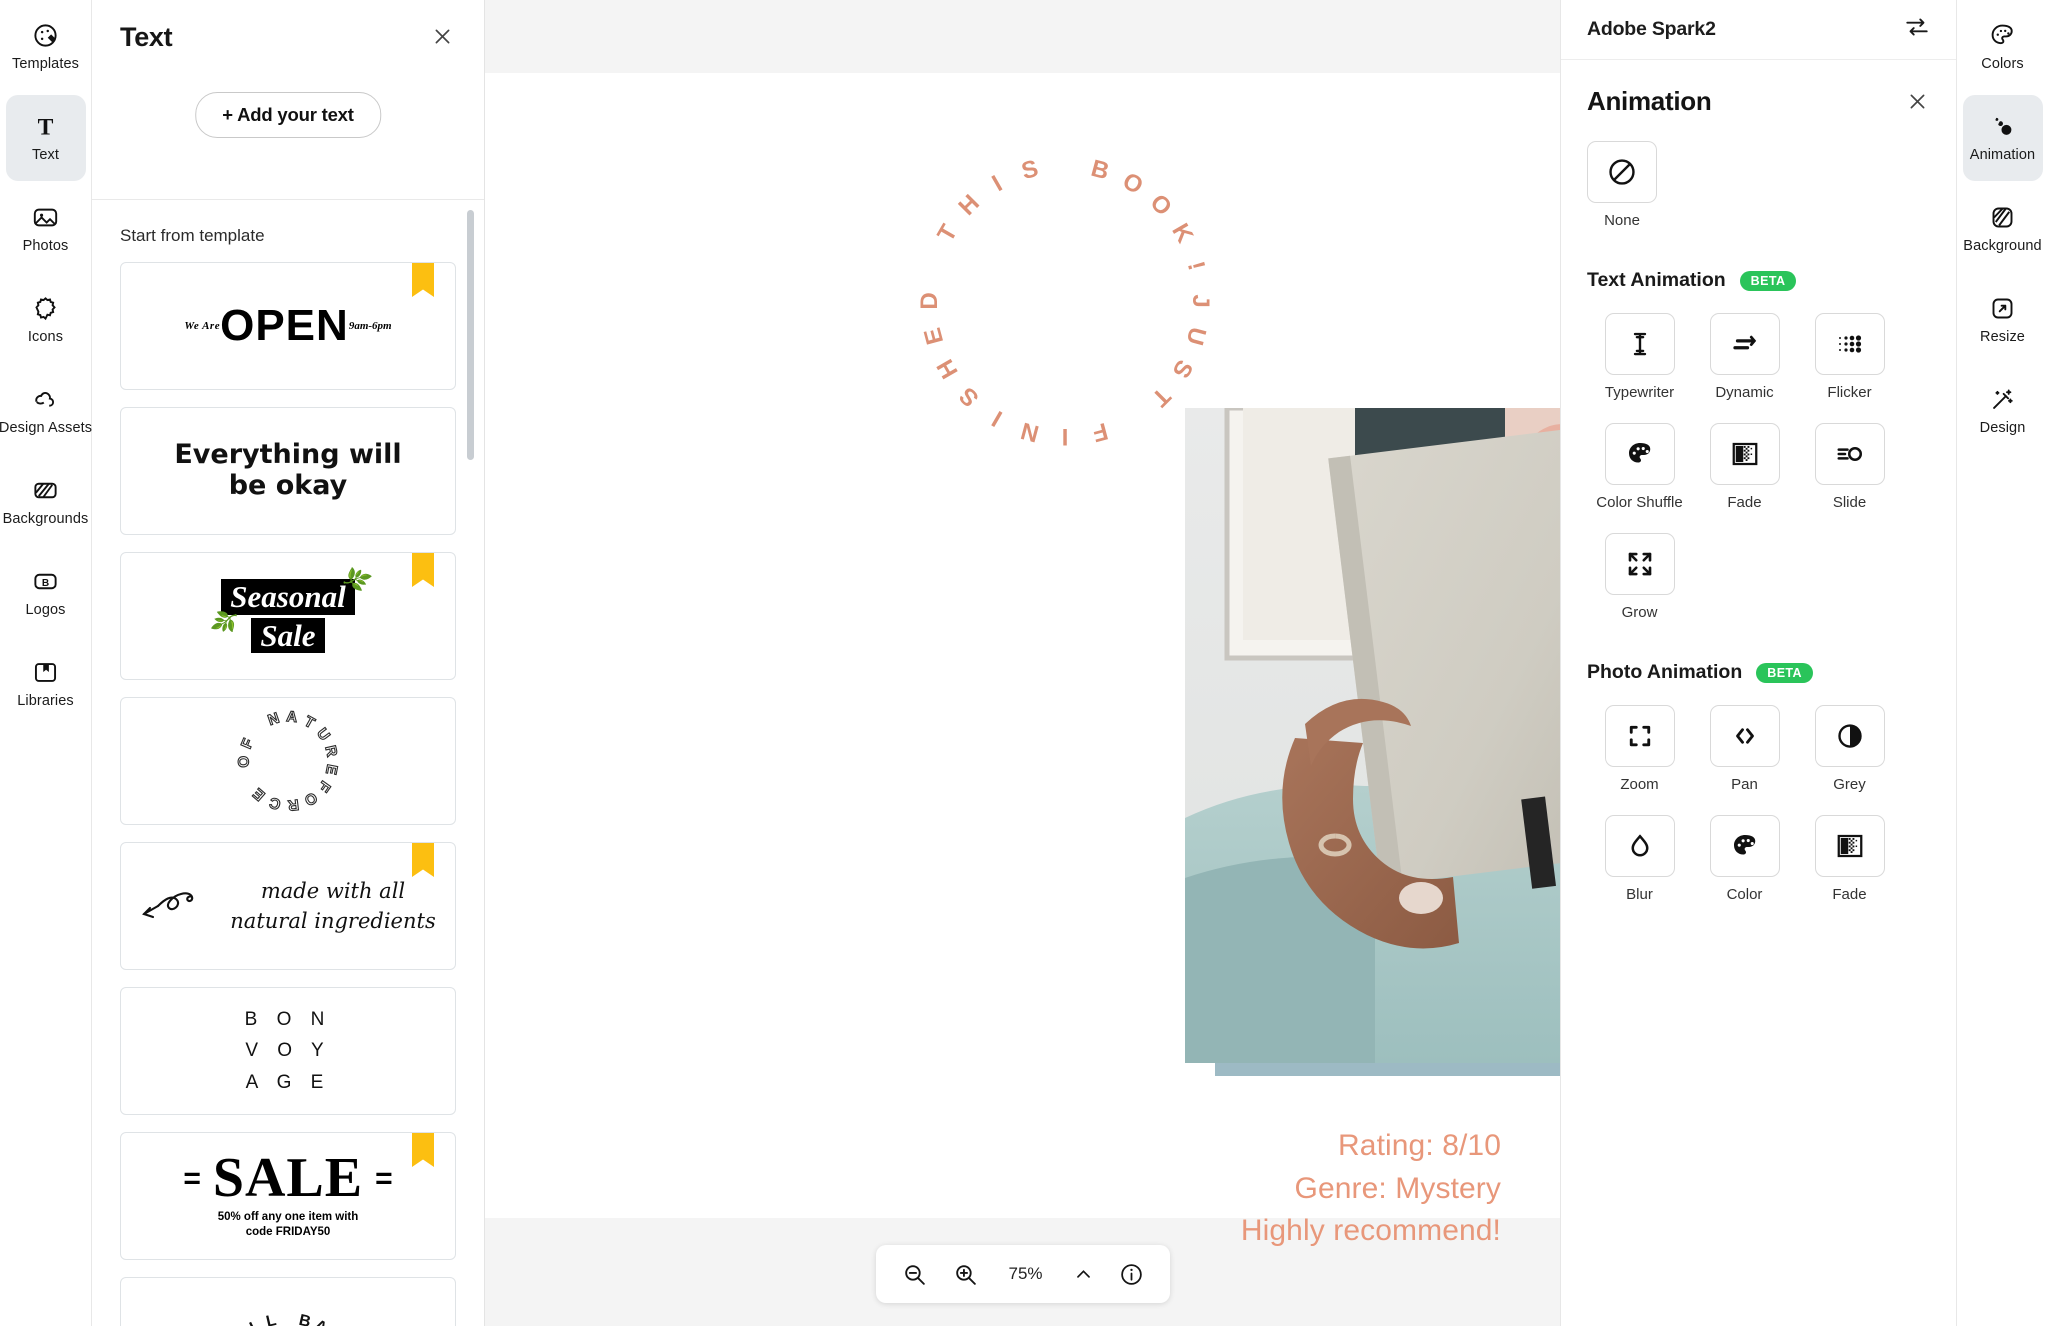 Image resolution: width=2048 pixels, height=1326 pixels. I want to click on panel-scrollbar, so click(470, 335).